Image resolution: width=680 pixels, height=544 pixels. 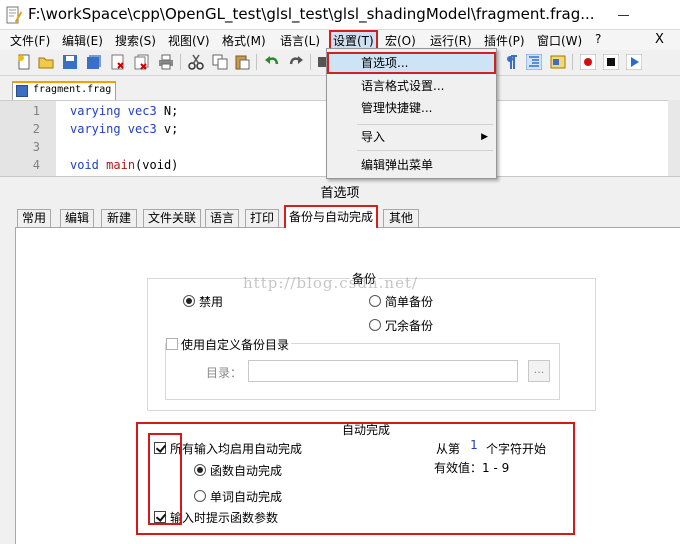 What do you see at coordinates (375, 325) in the screenshot?
I see `backup-verbose-radio` at bounding box center [375, 325].